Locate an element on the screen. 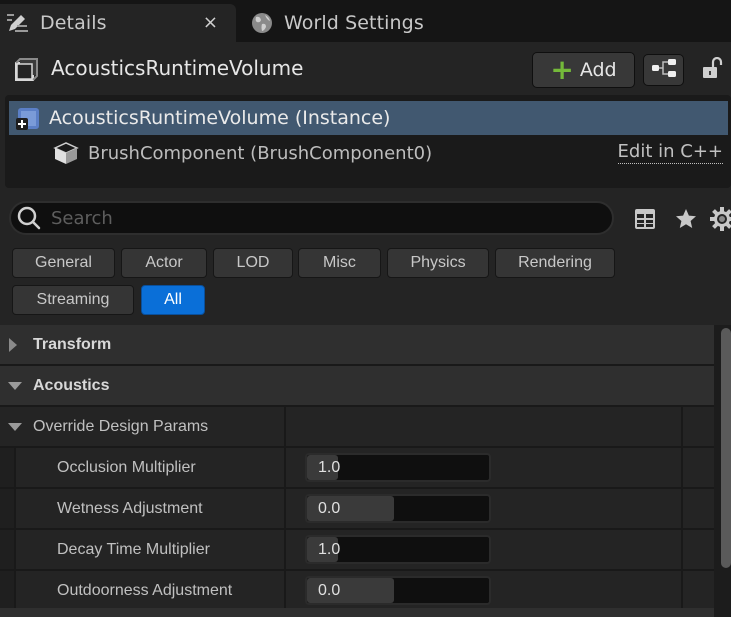 This screenshot has width=731, height=617. property-row: Occlusion Multiplier 1.0 is located at coordinates (357, 467).